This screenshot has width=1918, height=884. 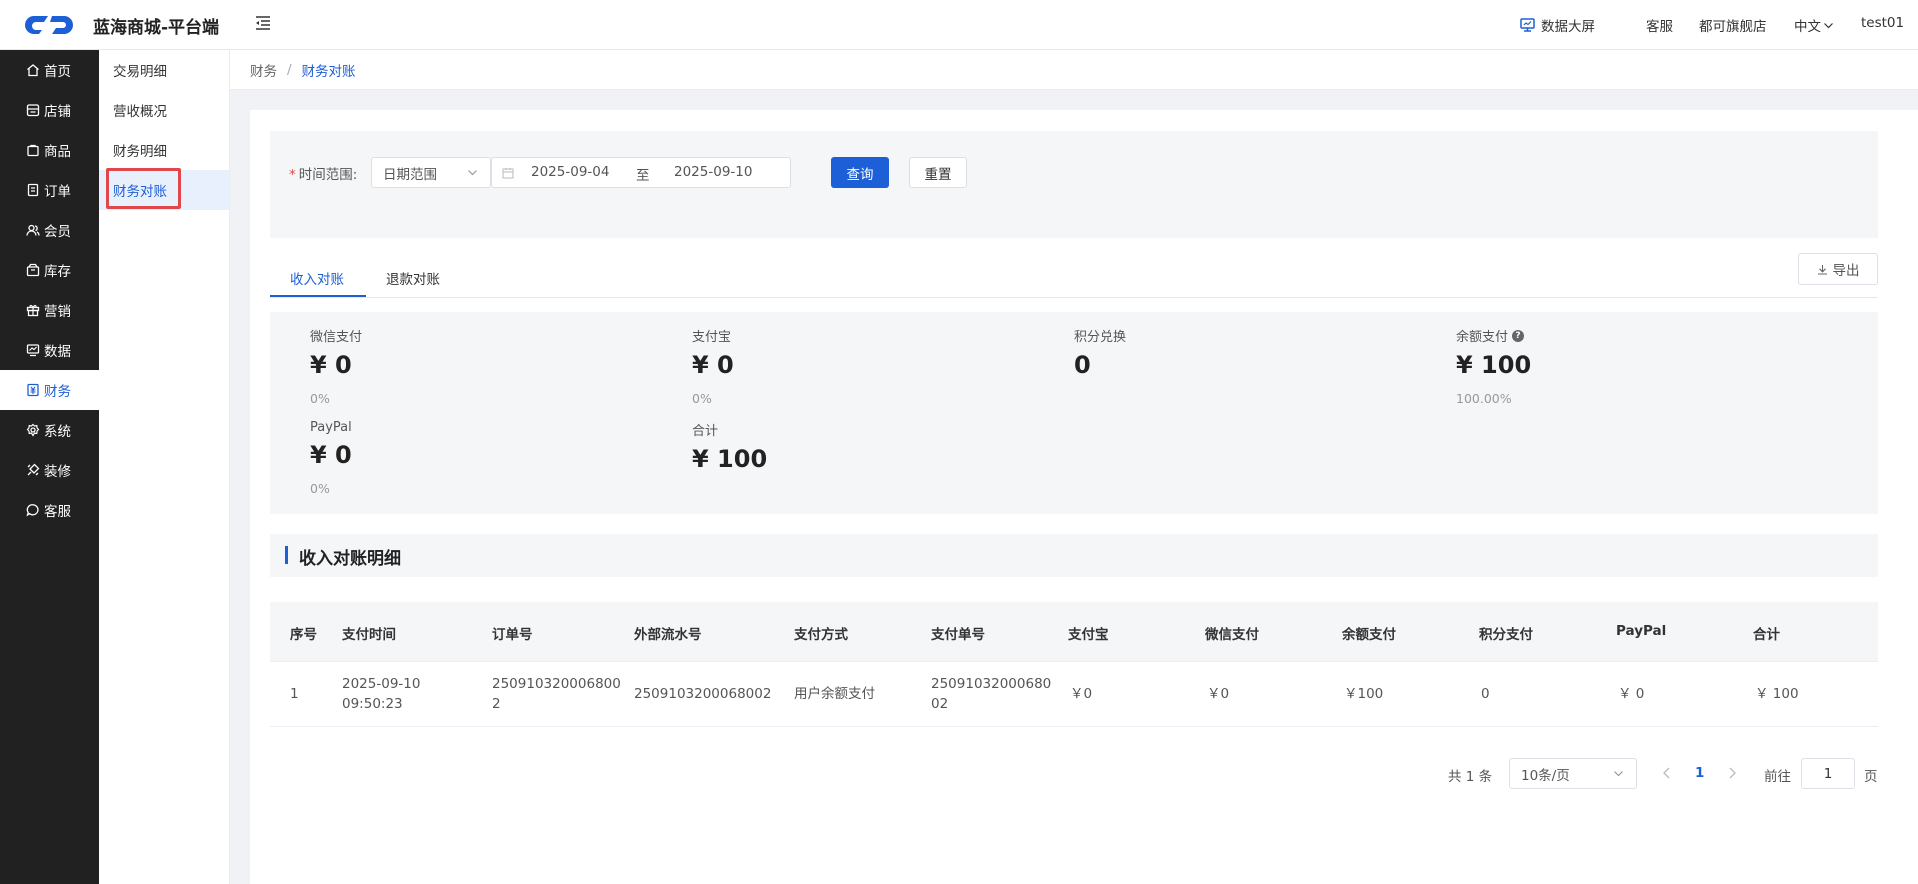 I want to click on sidebar-item-label: 装修, so click(x=57, y=472).